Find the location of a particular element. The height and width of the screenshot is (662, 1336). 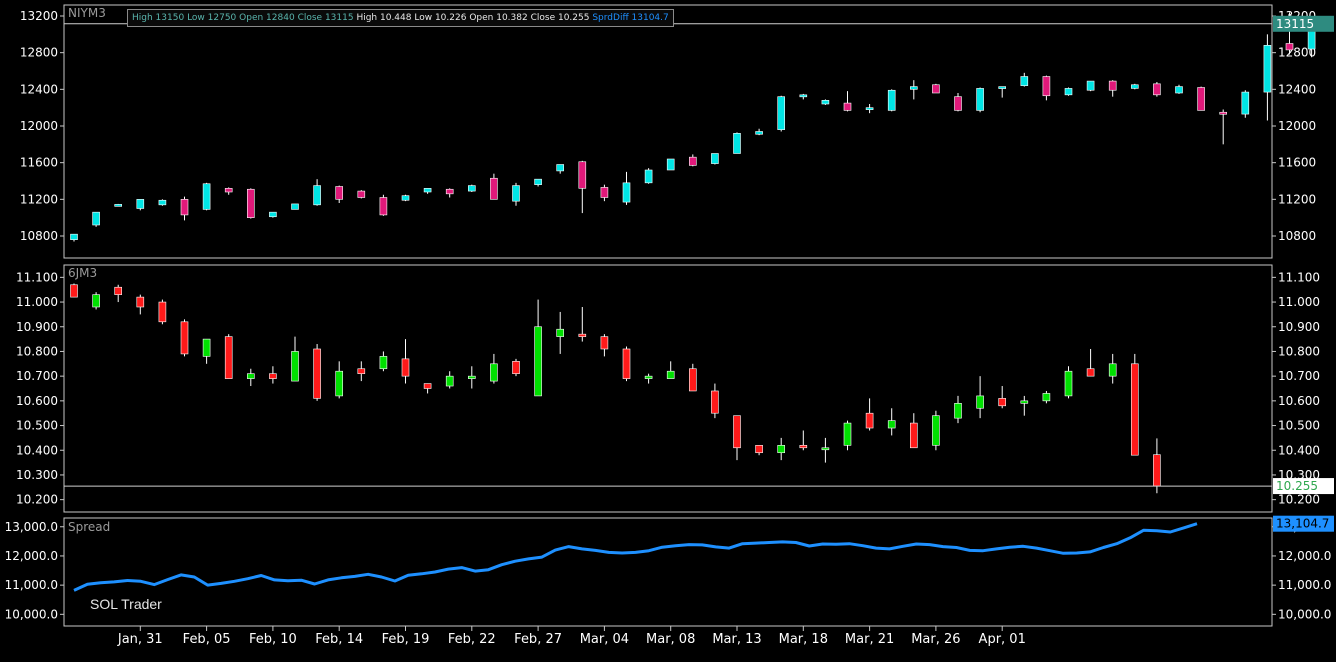

y-tick-label-left: 10,000.0 is located at coordinates (31, 614).